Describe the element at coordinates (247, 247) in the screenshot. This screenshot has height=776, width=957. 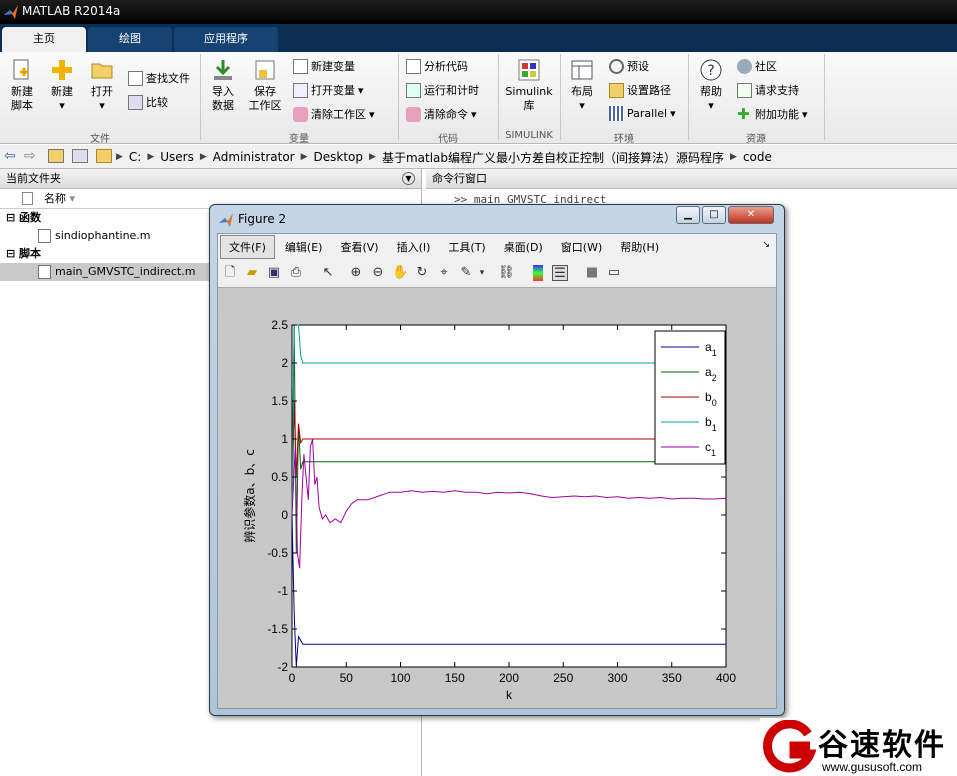
I see `menu-file: 文件(F)` at that location.